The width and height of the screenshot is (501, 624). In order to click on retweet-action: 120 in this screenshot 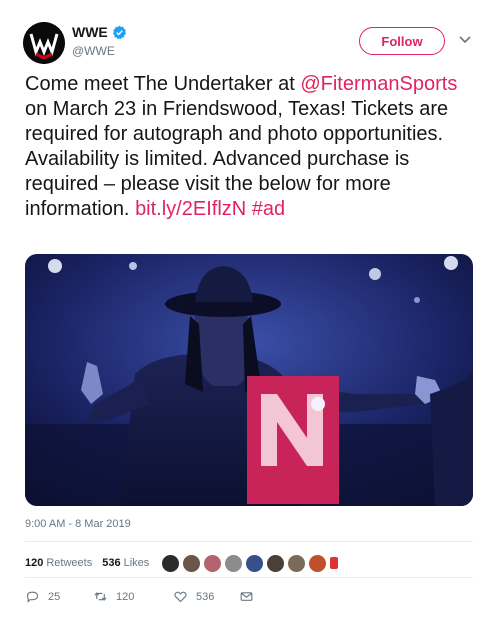, I will do `click(133, 596)`.